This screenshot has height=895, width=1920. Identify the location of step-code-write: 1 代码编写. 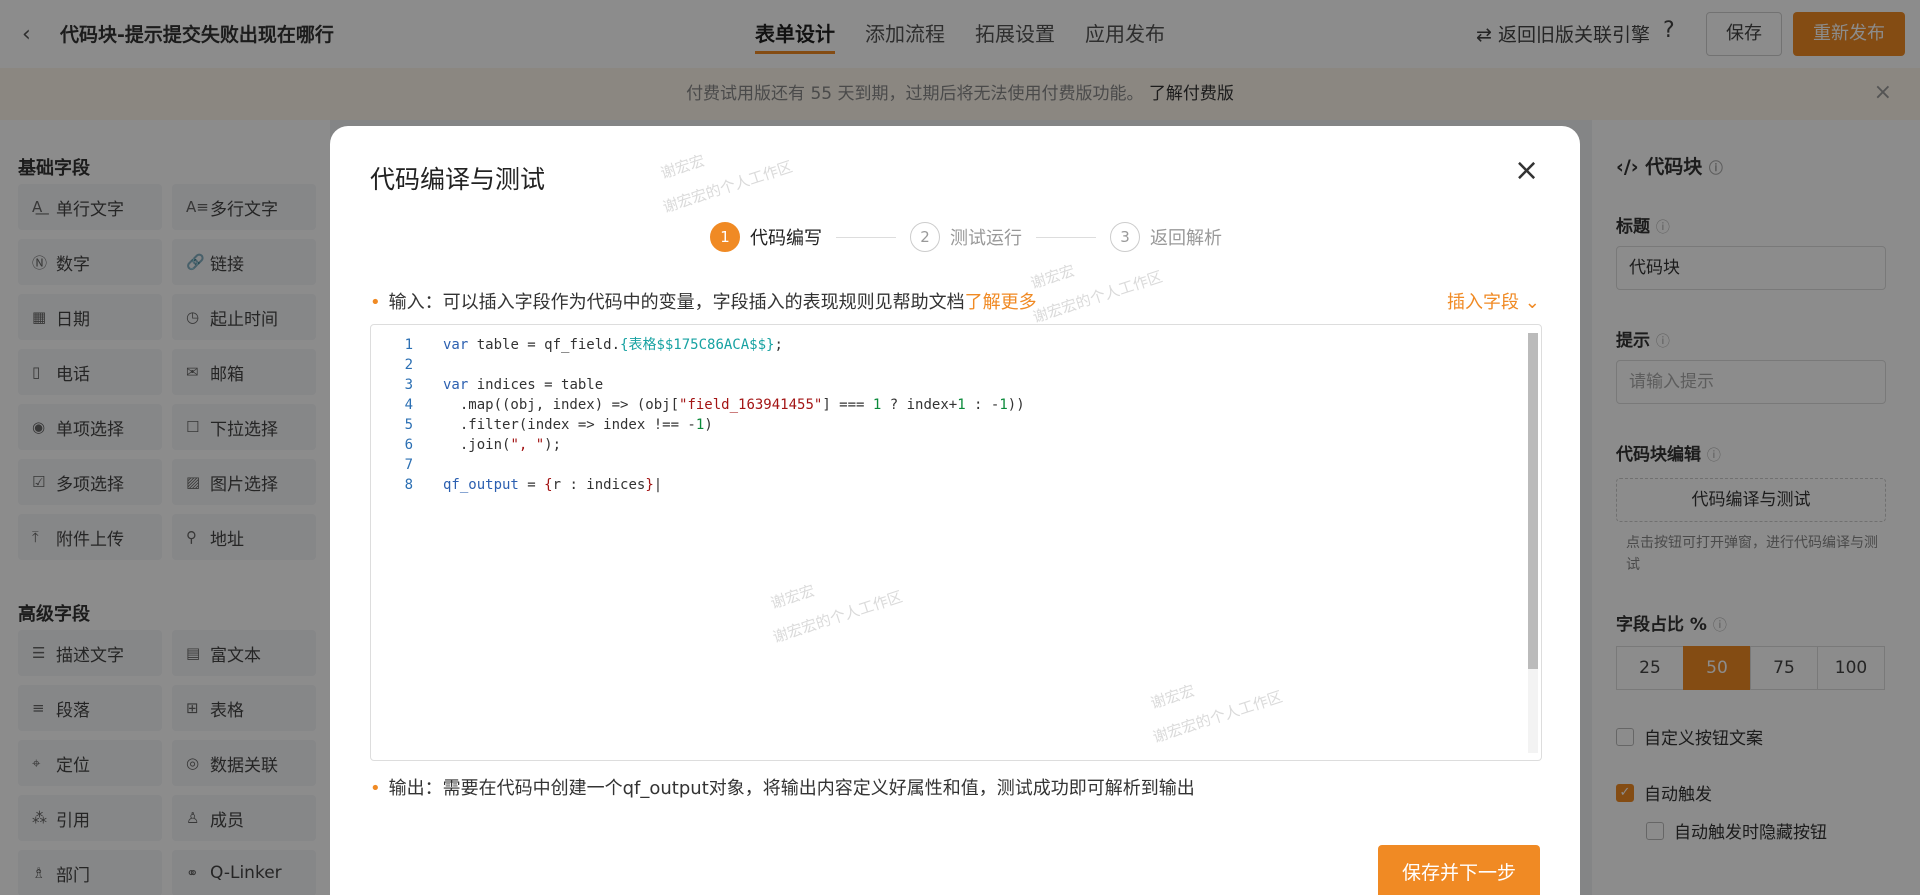
(766, 237).